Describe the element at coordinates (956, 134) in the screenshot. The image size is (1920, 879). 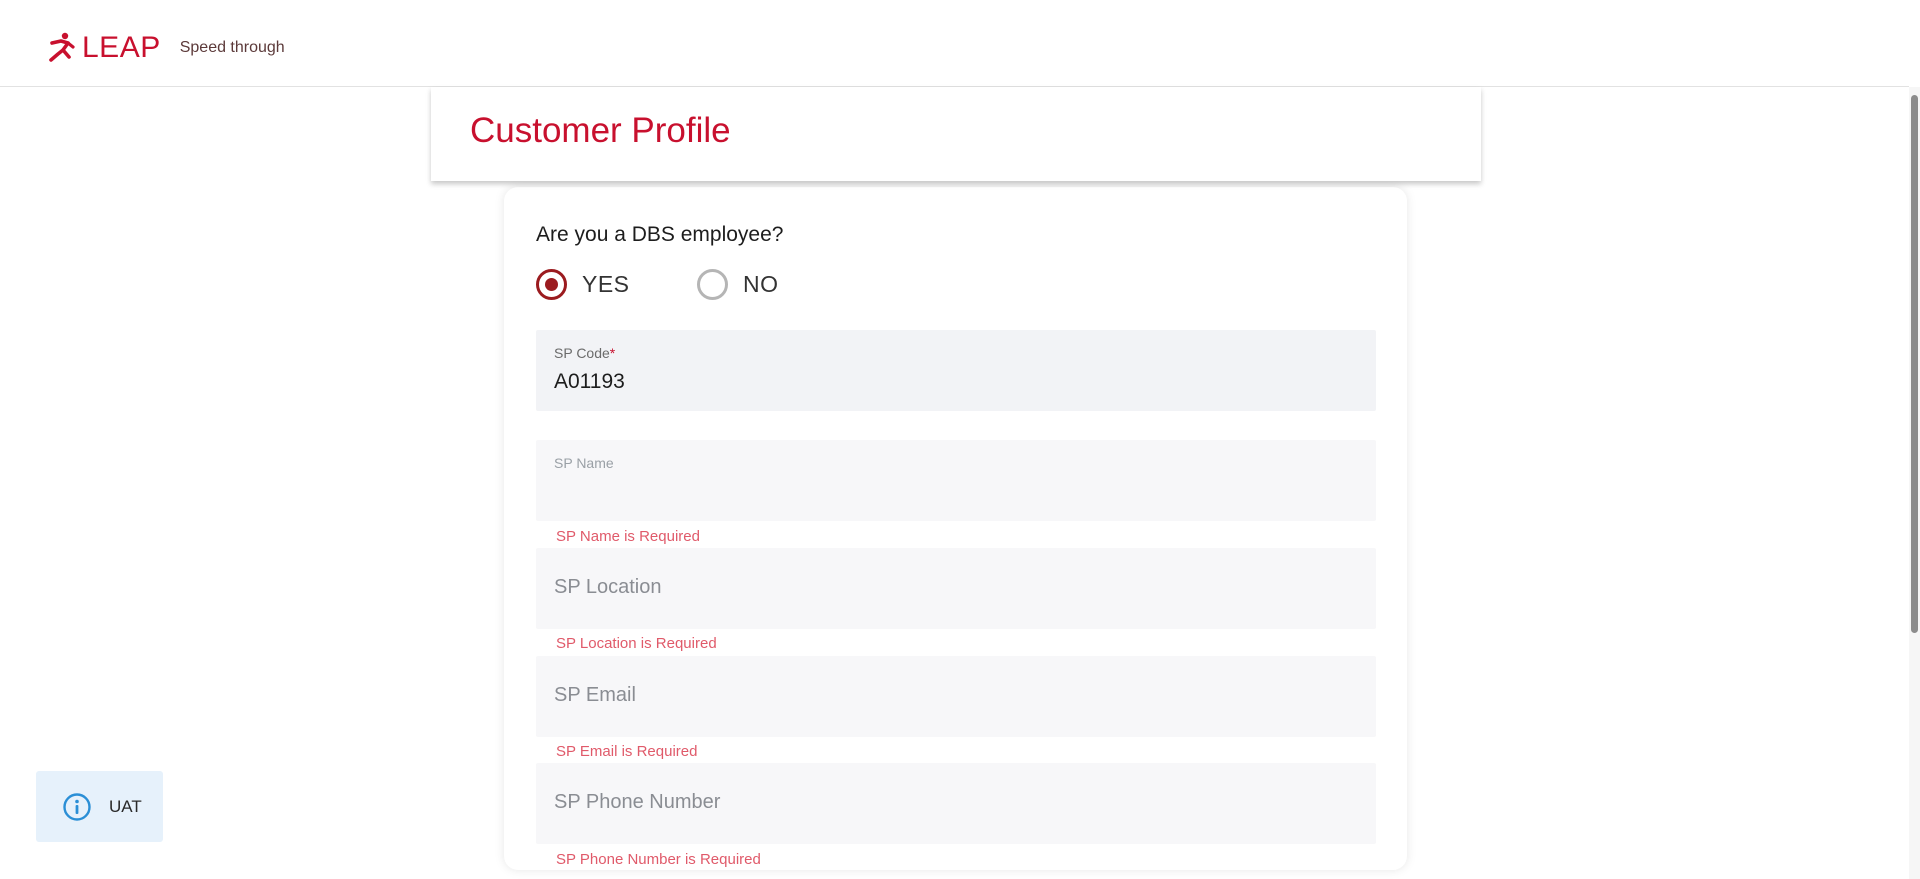
I see `page-title-card: Customer Profile` at that location.